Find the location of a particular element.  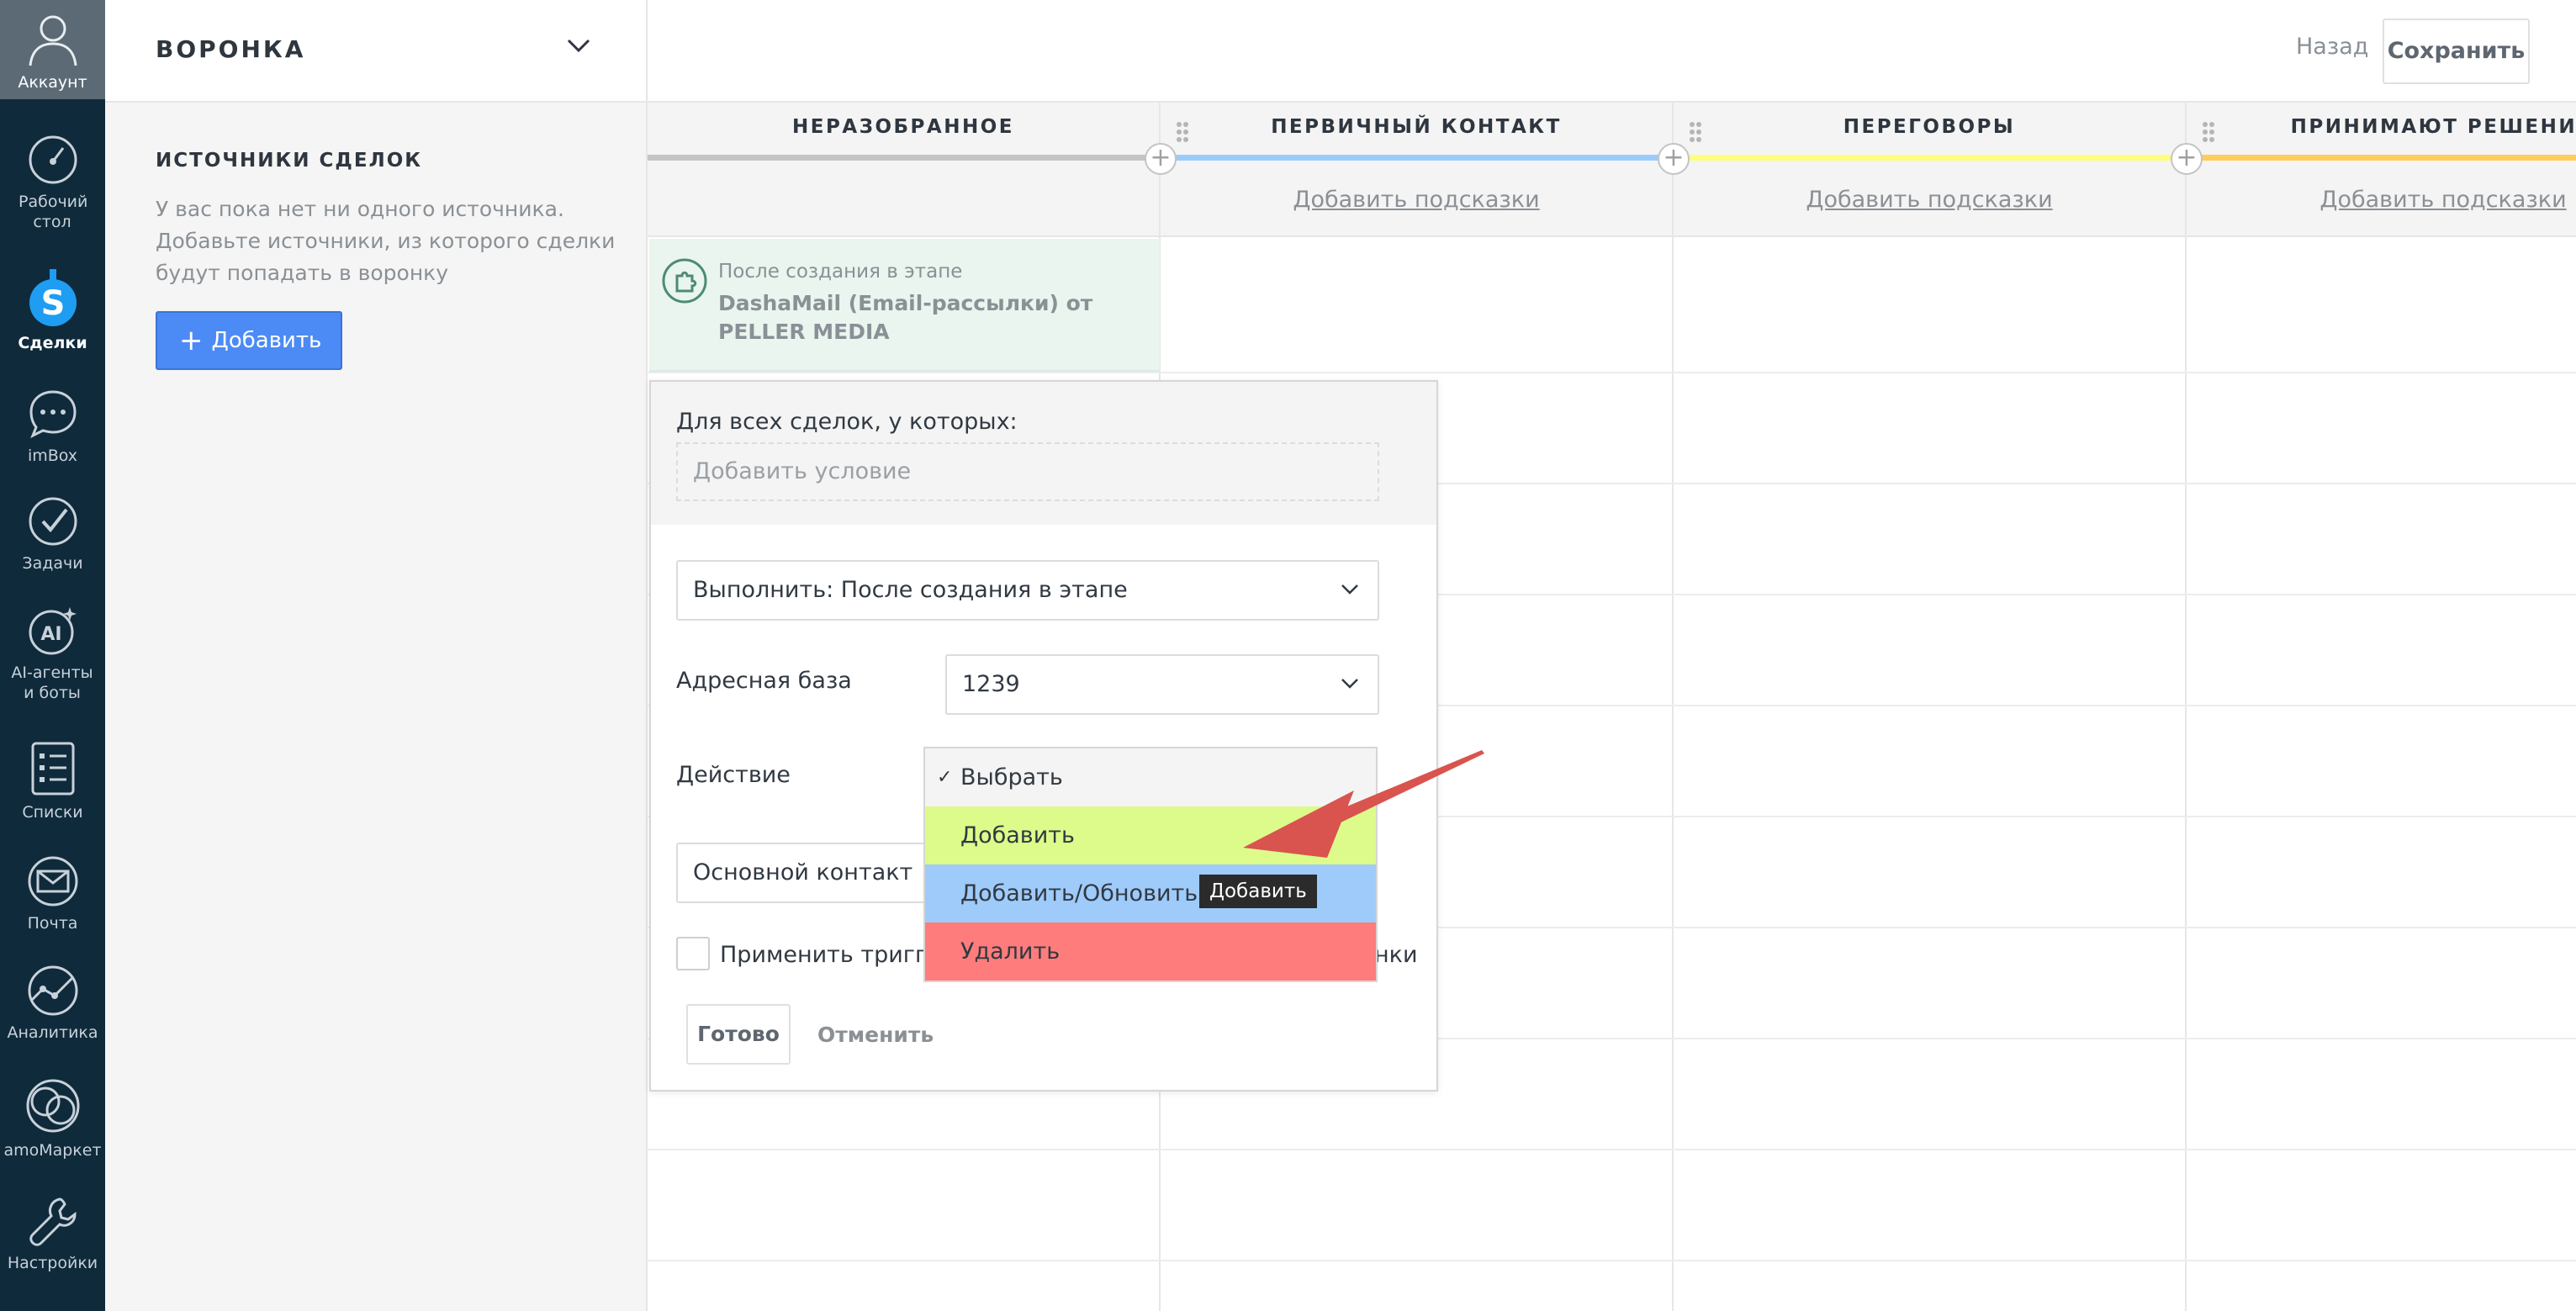

stage-title: НЕРАЗОБРАННОЕ is located at coordinates (903, 127).